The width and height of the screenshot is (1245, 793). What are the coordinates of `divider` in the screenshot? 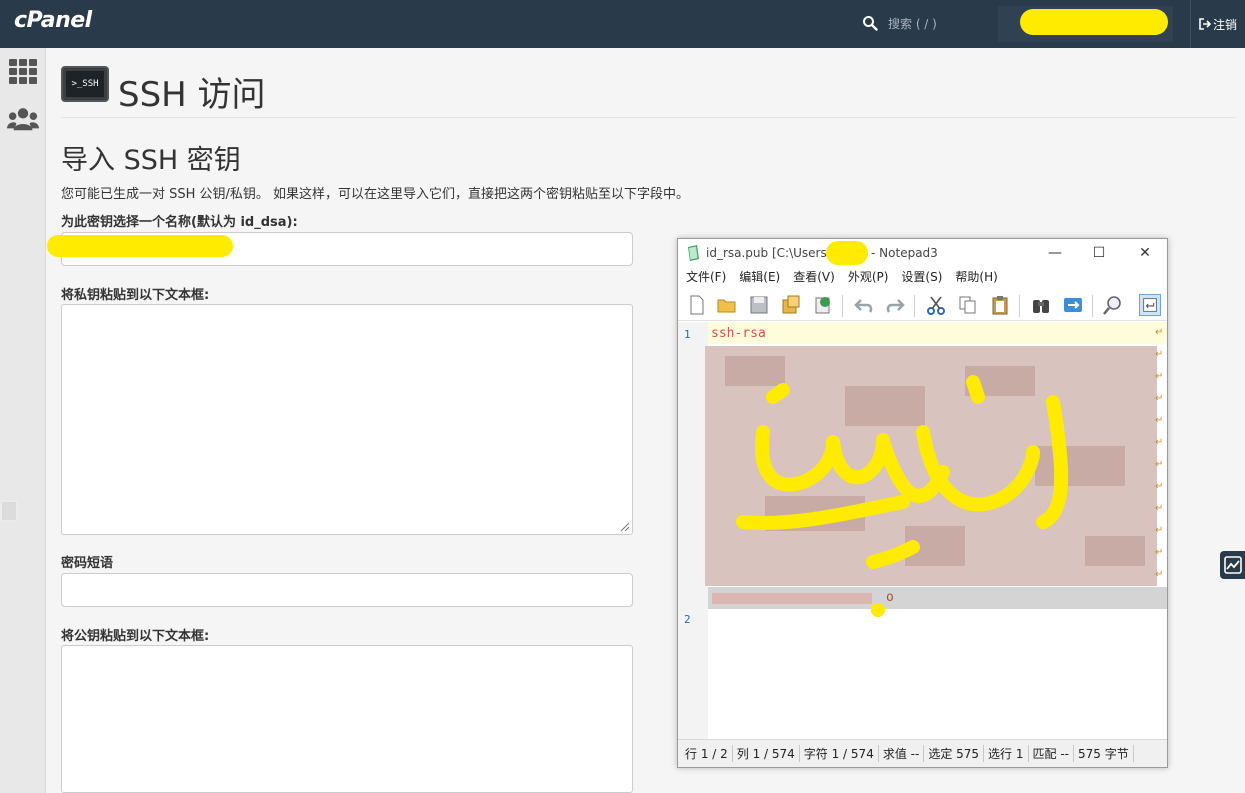 It's located at (648, 117).